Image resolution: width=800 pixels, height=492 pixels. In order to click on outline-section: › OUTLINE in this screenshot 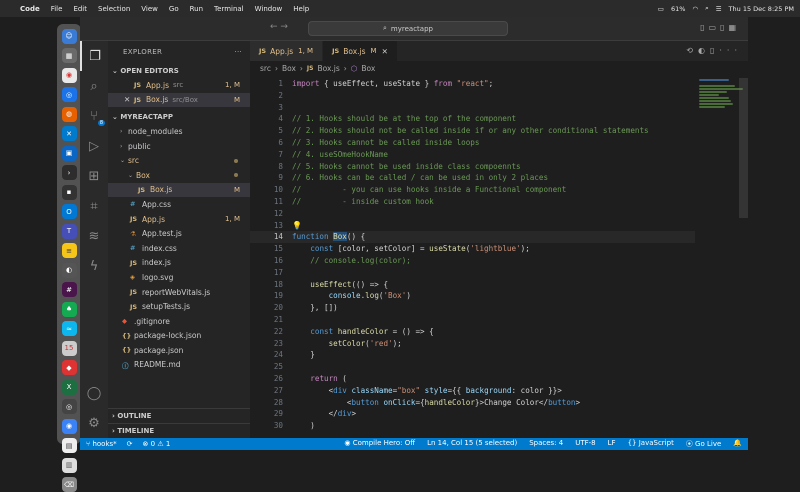, I will do `click(179, 415)`.